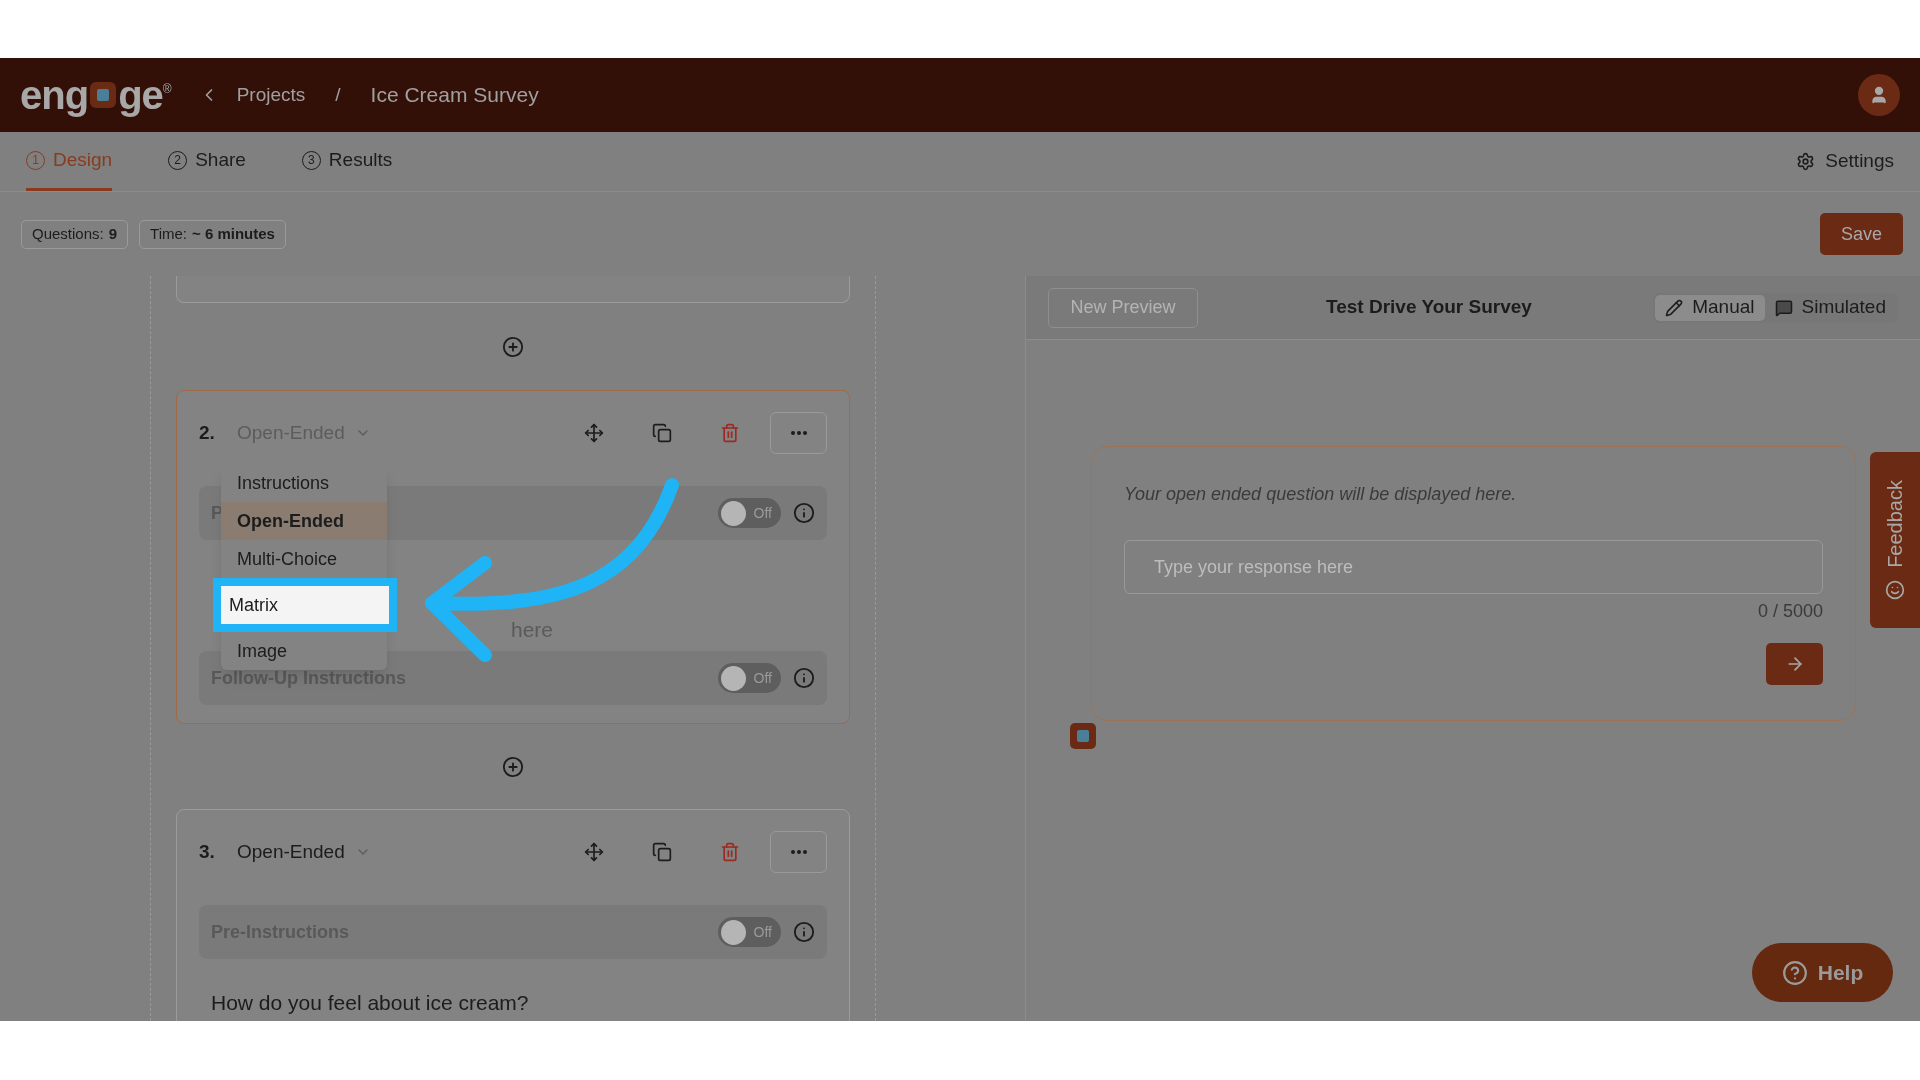  What do you see at coordinates (103, 95) in the screenshot?
I see `speech-bubble-icon` at bounding box center [103, 95].